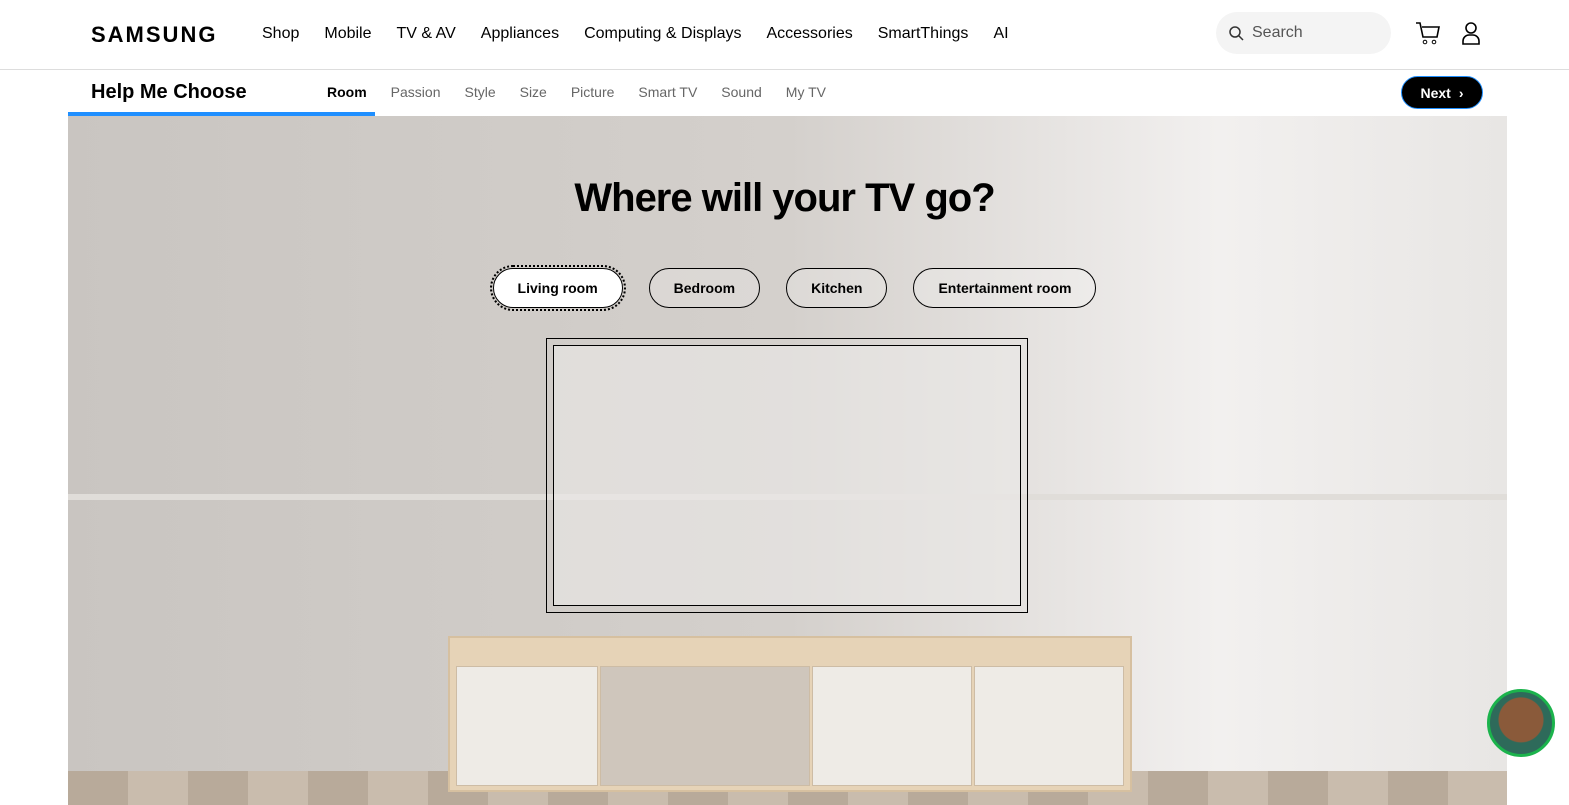 The height and width of the screenshot is (805, 1569). I want to click on chevron-right-icon: ›, so click(1461, 92).